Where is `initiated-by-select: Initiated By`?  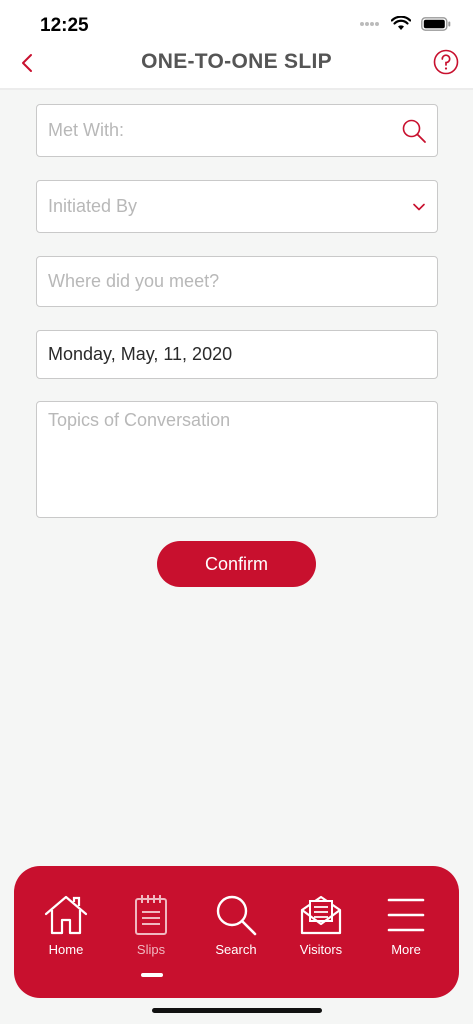
initiated-by-select: Initiated By is located at coordinates (237, 206).